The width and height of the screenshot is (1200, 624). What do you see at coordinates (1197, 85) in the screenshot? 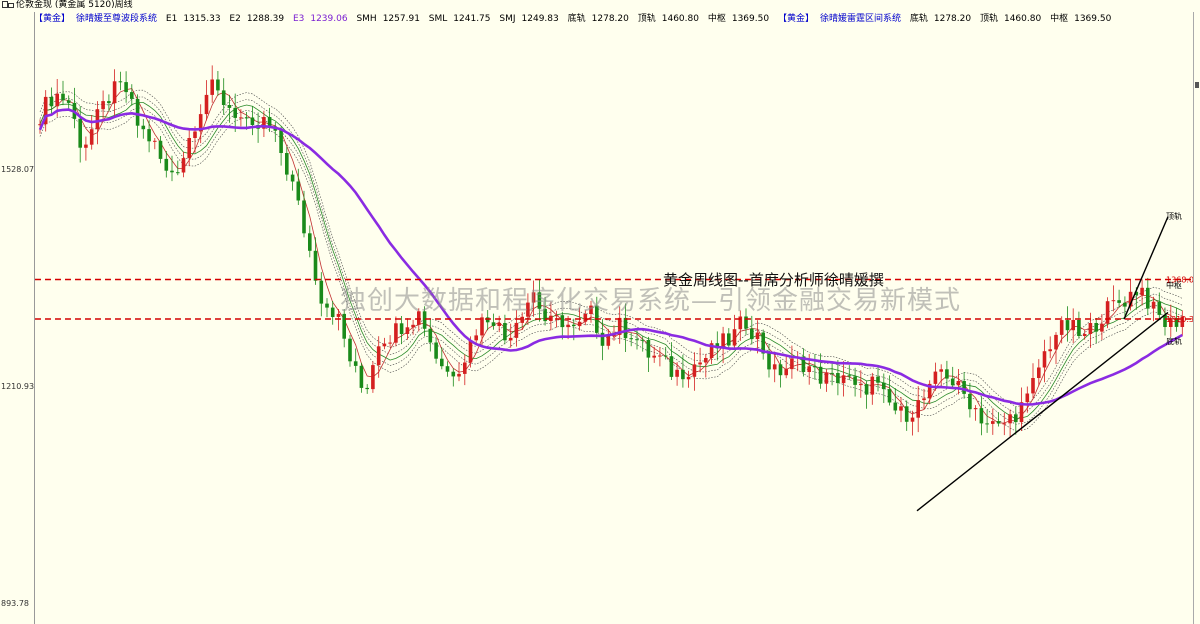
I see `scroll-marker` at bounding box center [1197, 85].